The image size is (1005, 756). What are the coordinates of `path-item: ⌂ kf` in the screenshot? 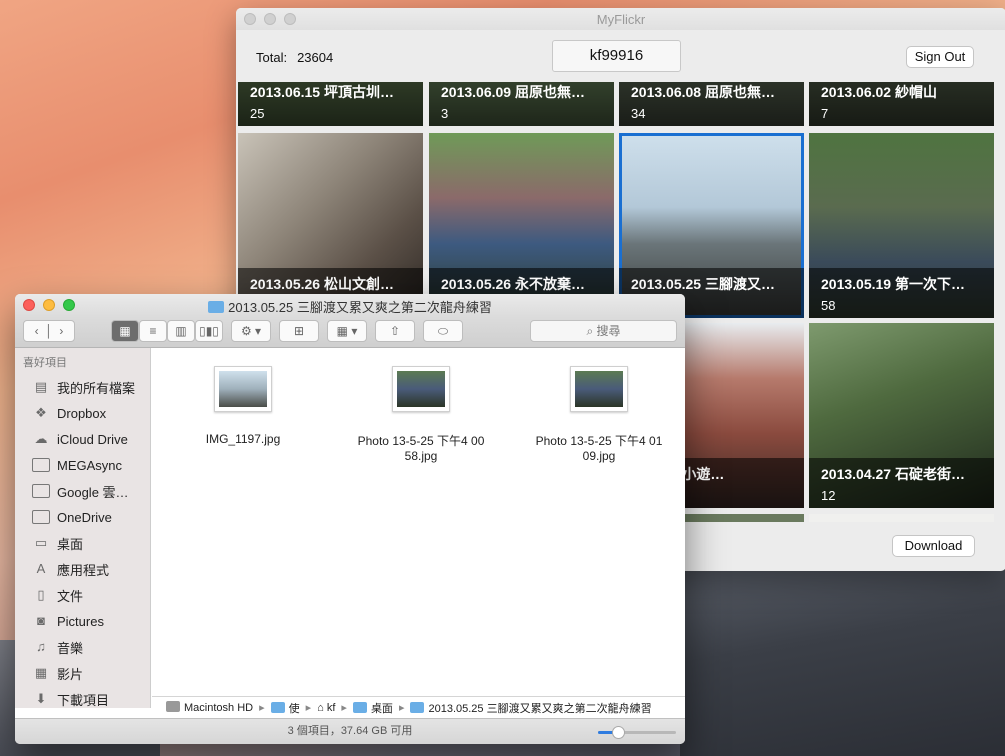 It's located at (326, 708).